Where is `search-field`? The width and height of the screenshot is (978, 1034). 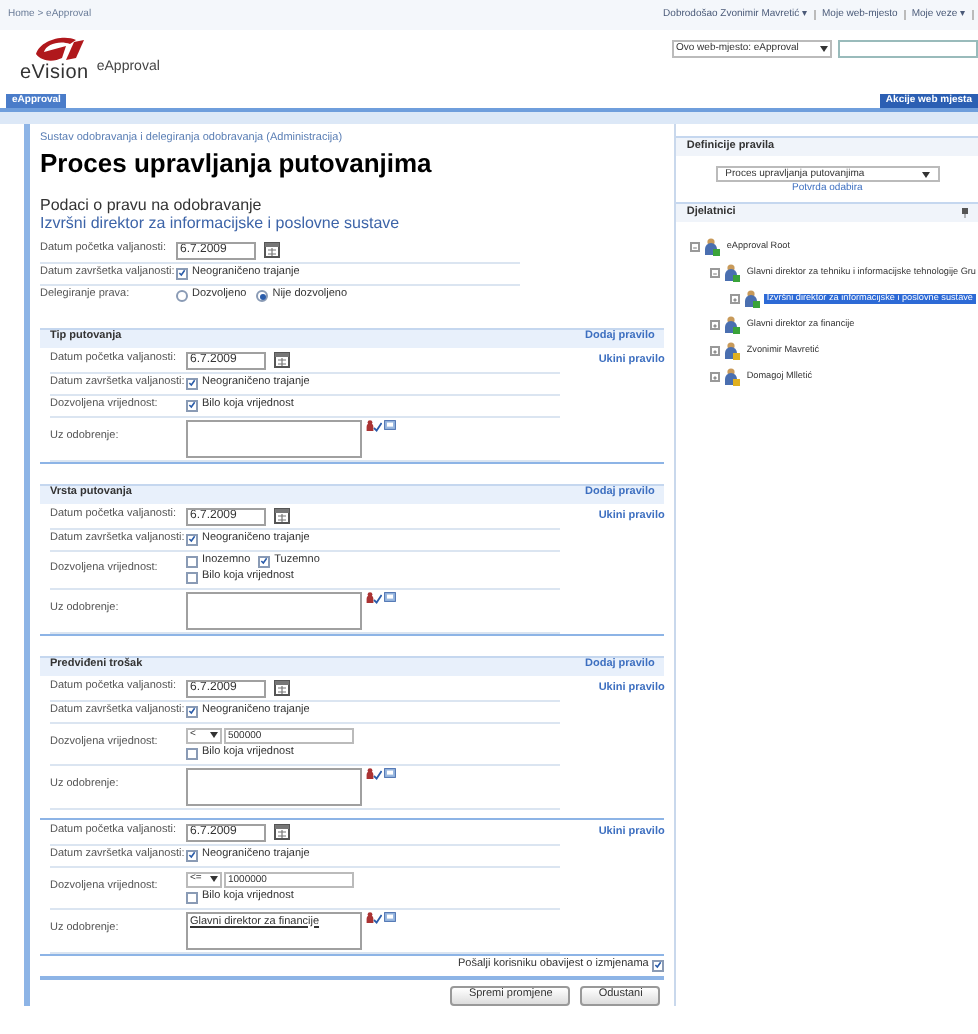 search-field is located at coordinates (908, 49).